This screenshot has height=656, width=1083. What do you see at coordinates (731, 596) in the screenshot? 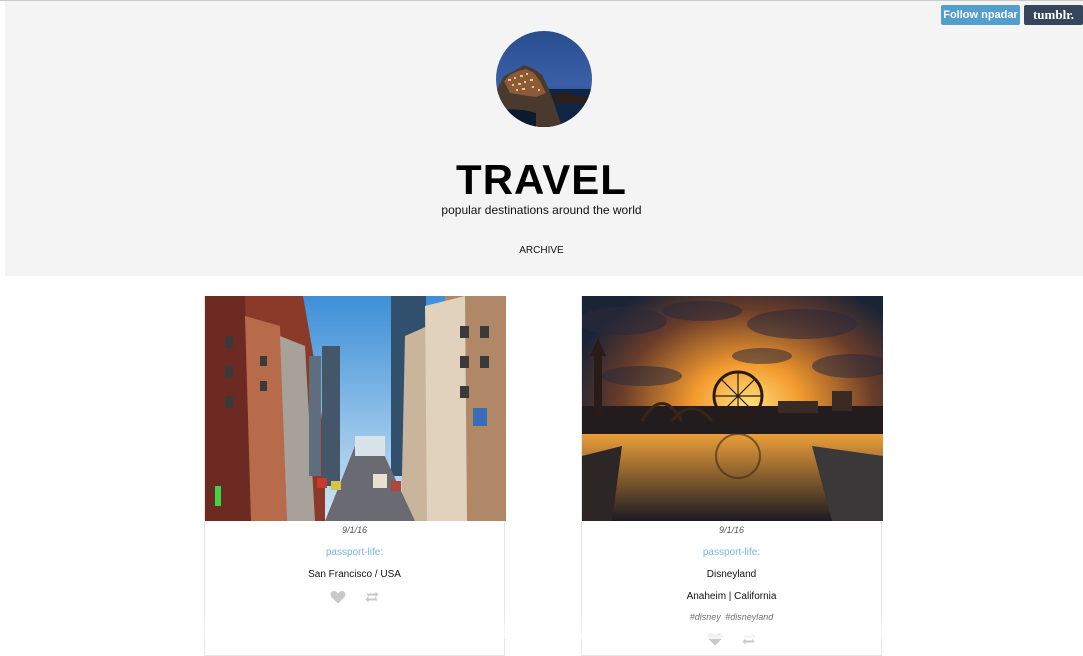
I see `post-caption-location: Anaheim | California` at bounding box center [731, 596].